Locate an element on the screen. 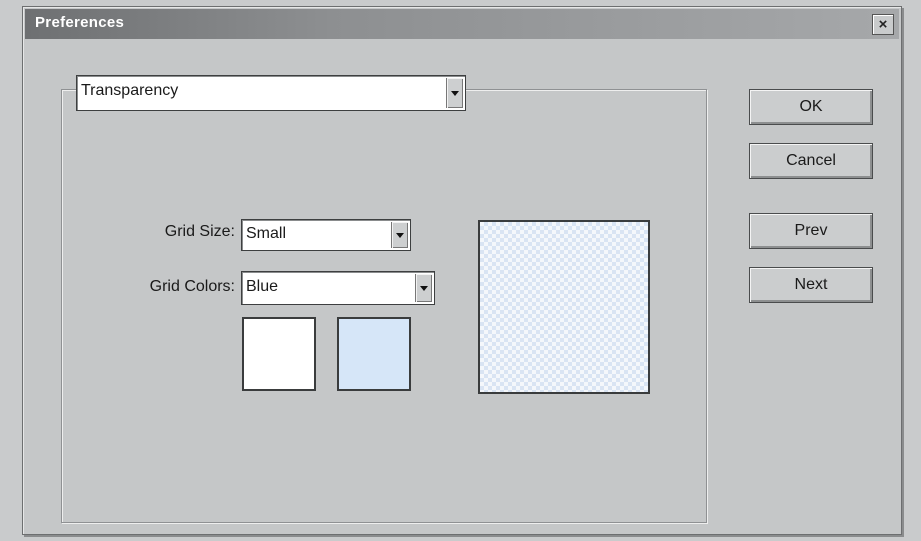 This screenshot has height=541, width=921. close-icon: × is located at coordinates (883, 24).